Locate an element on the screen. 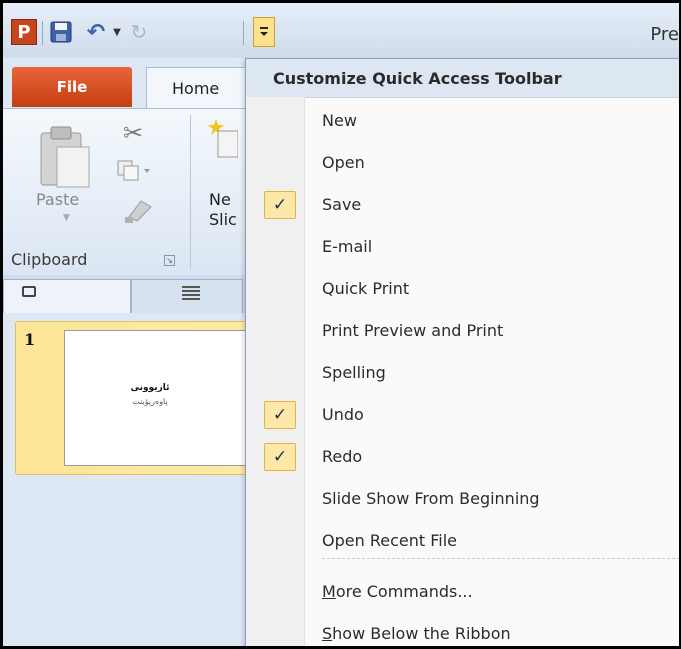 Image resolution: width=681 pixels, height=649 pixels. menu-item-print-preview: Print Preview and Print is located at coordinates (462, 331).